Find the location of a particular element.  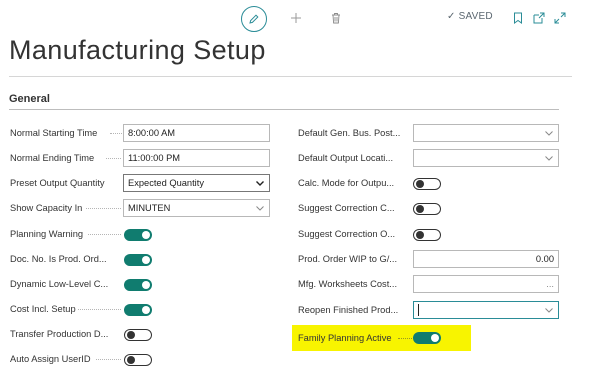

open-new-window-button is located at coordinates (539, 18).